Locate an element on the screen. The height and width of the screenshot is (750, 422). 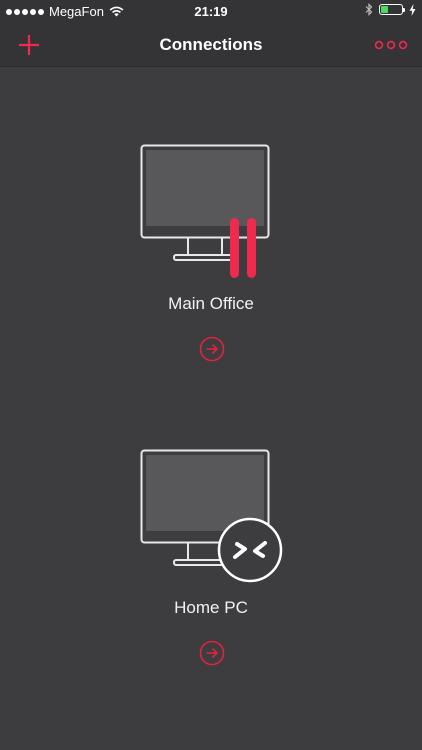
status-right is located at coordinates (390, 9).